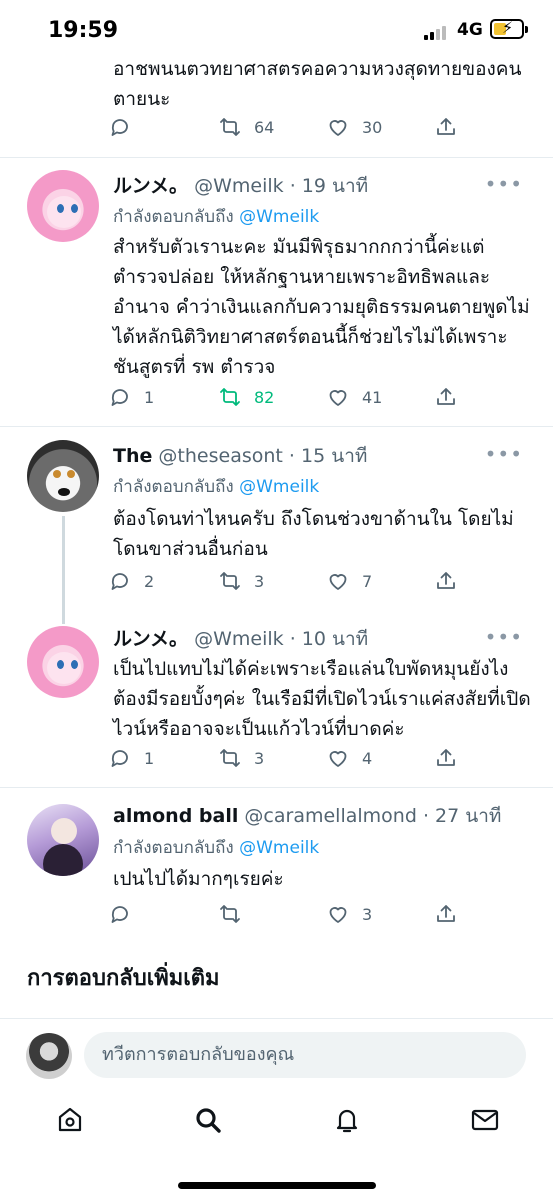 This screenshot has width=553, height=1200. Describe the element at coordinates (305, 1055) in the screenshot. I see `reply-input: ทวีตการตอบกลับของคุณ` at that location.